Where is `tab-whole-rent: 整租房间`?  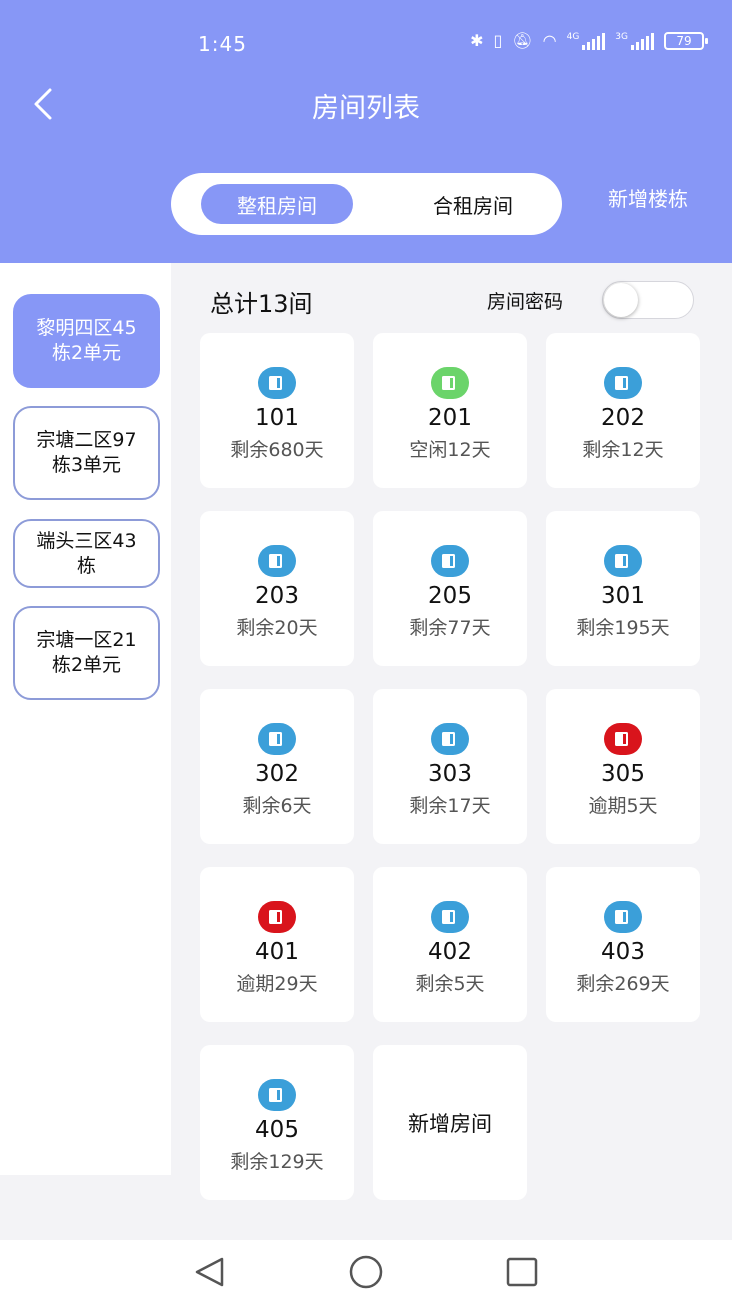 tab-whole-rent: 整租房间 is located at coordinates (277, 204).